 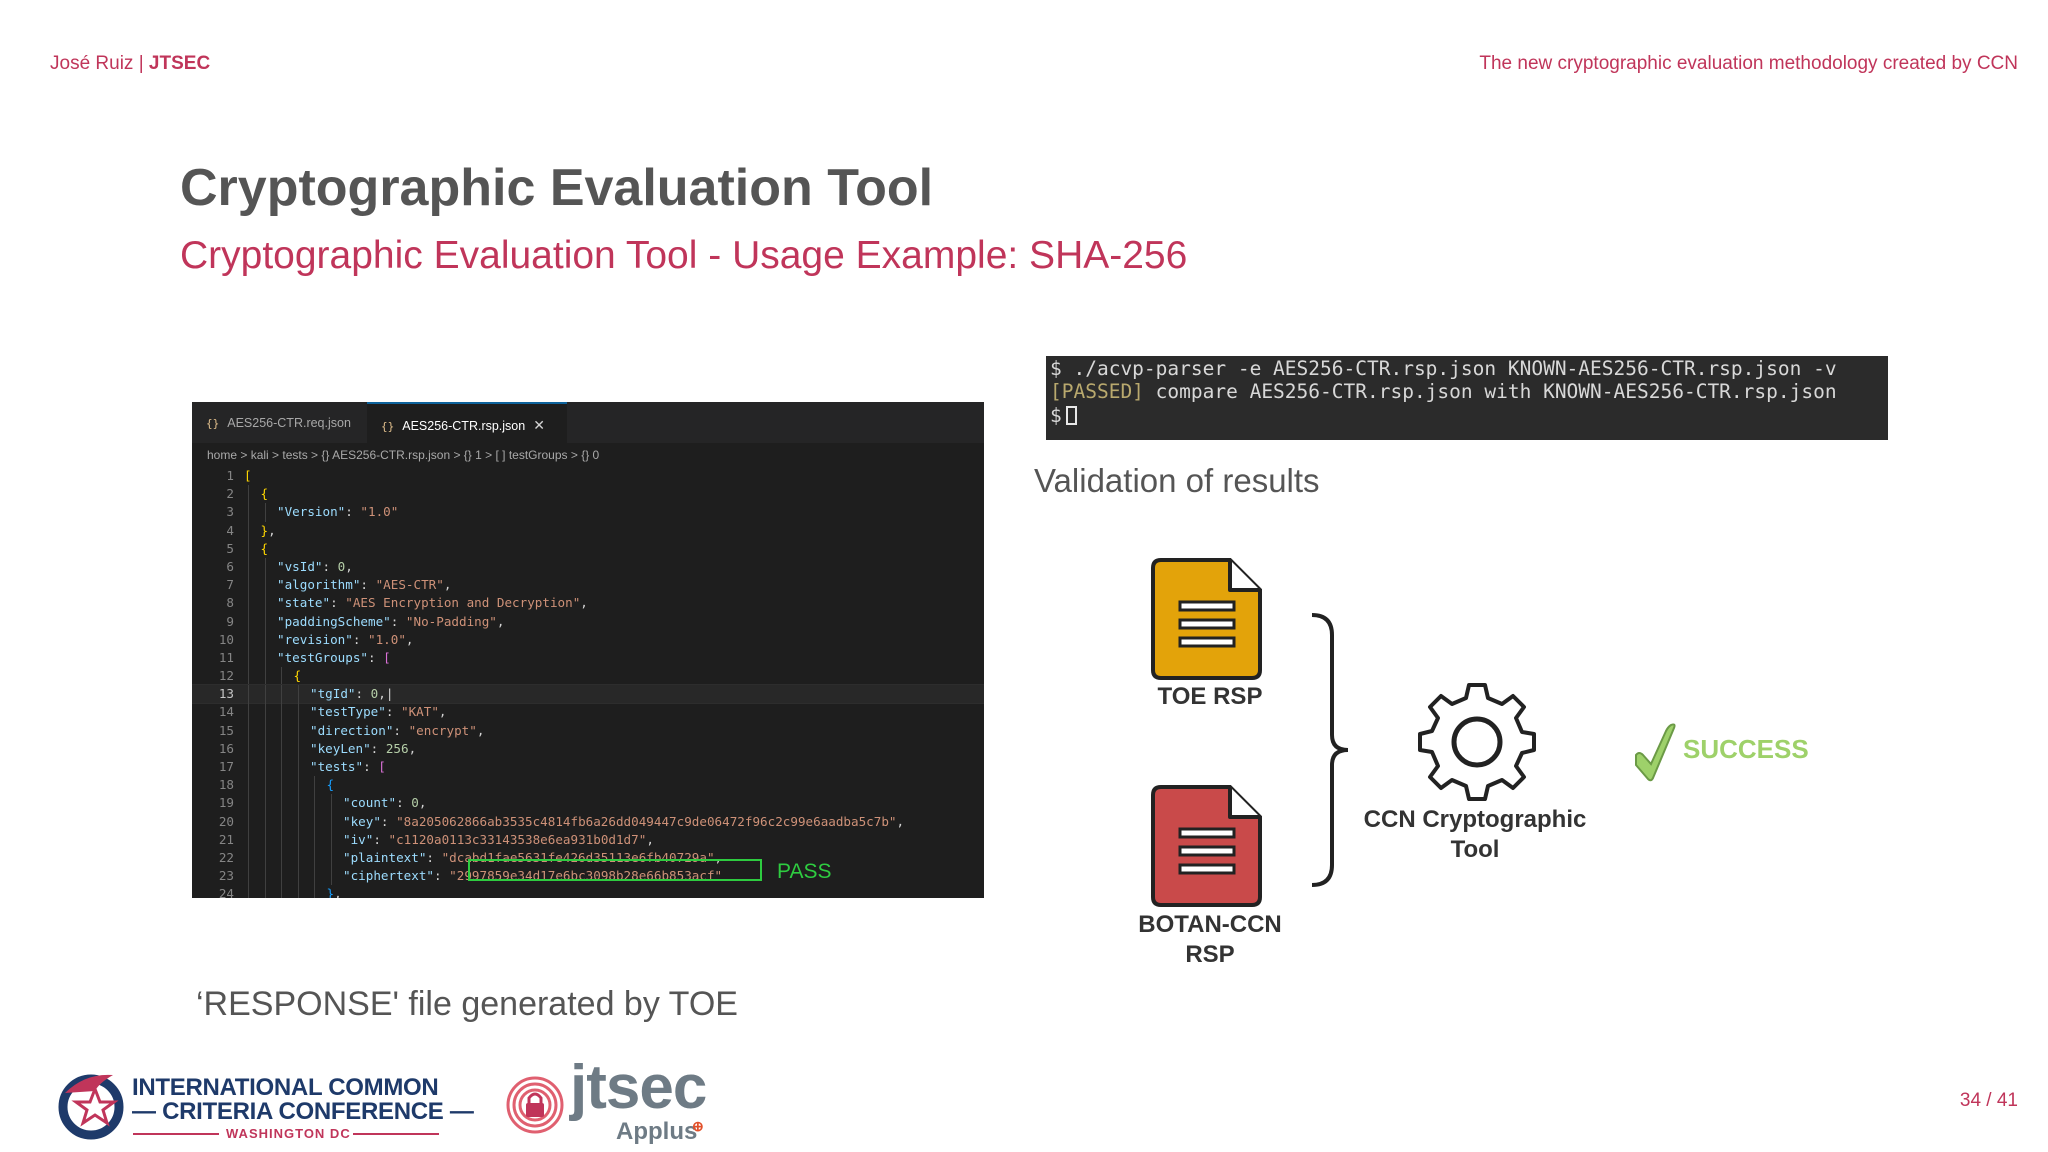 I want to click on line-number: 1, so click(x=230, y=475).